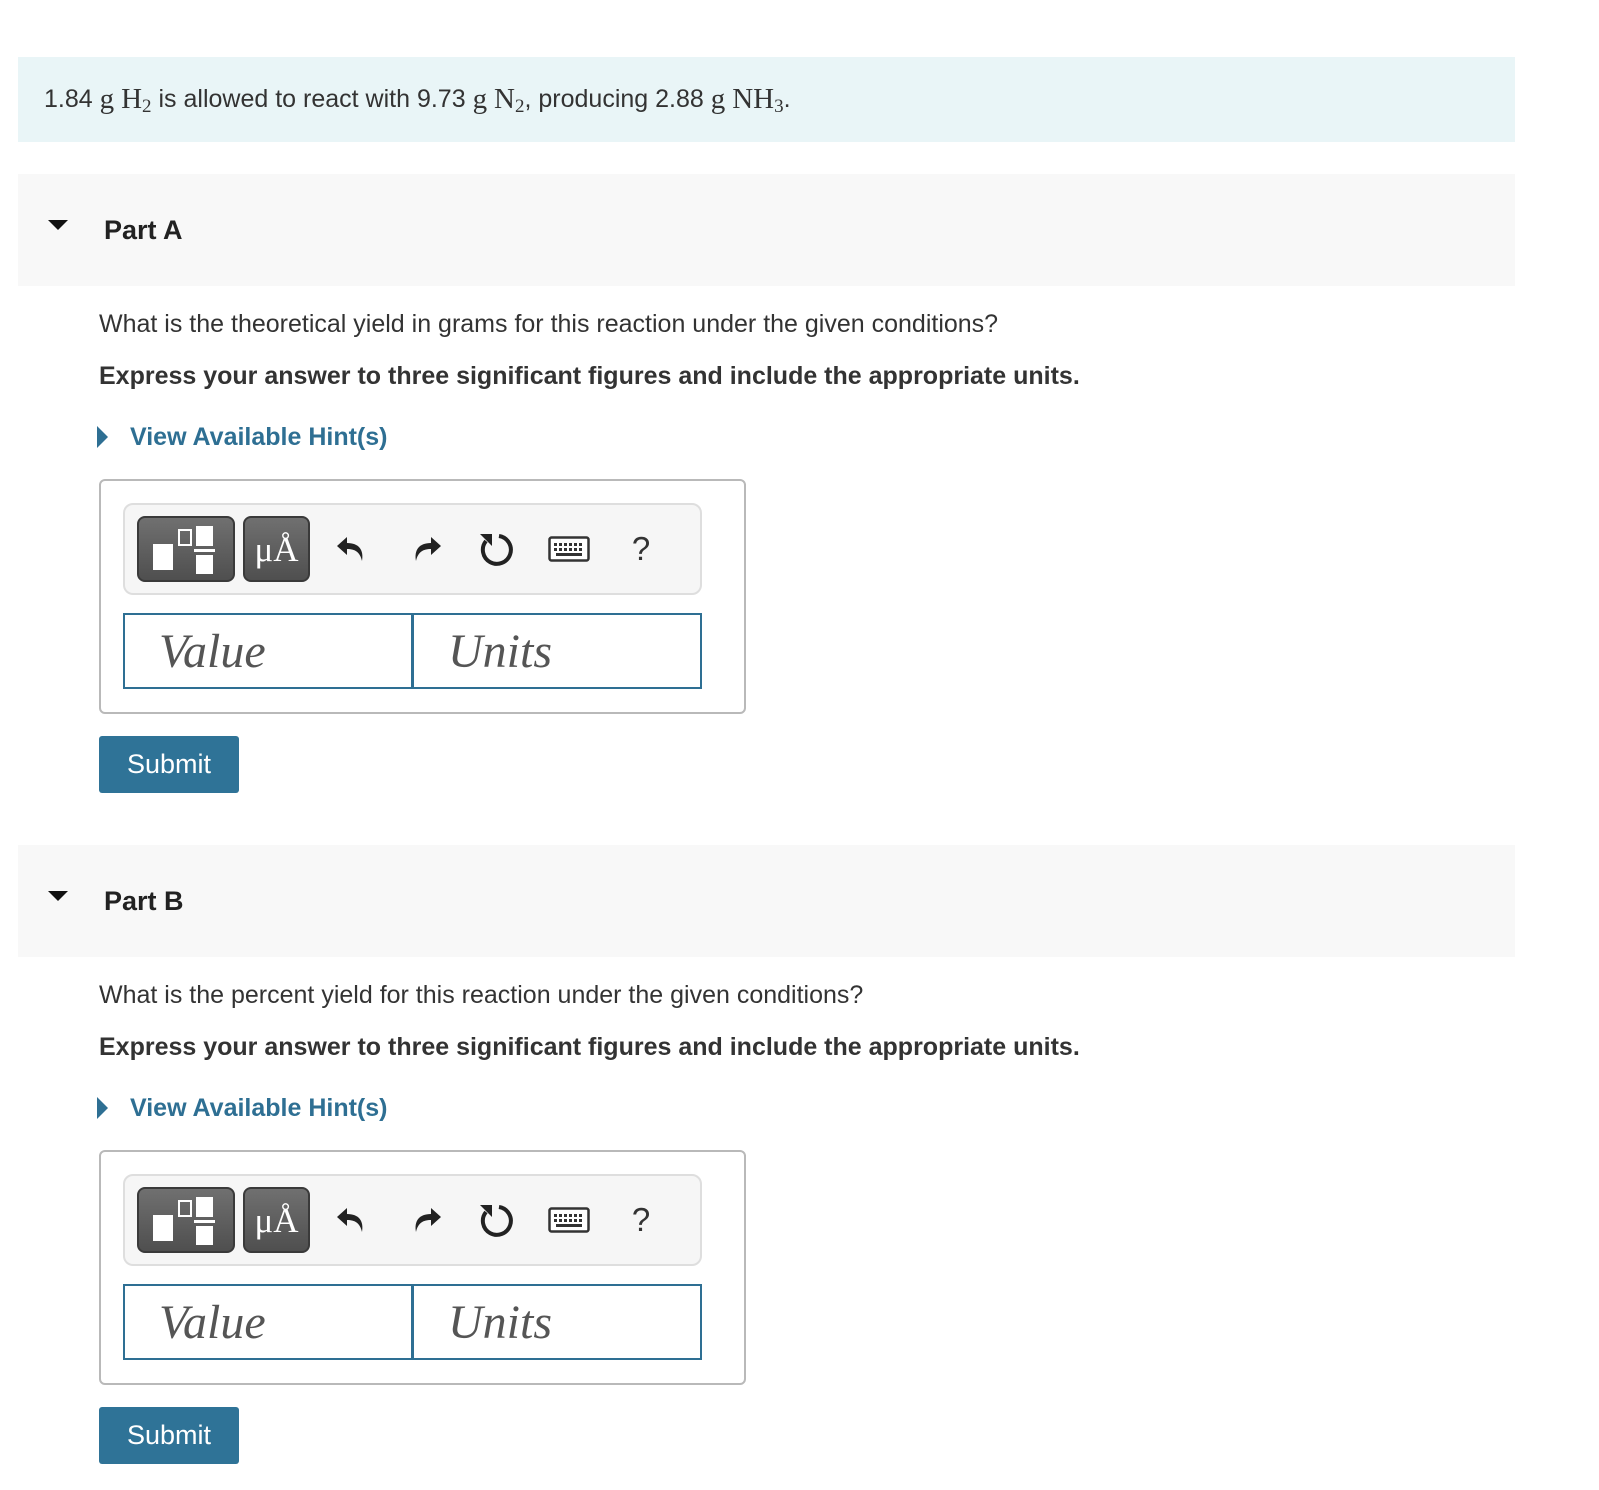 The height and width of the screenshot is (1490, 1599). What do you see at coordinates (787, 99) in the screenshot?
I see `problem-period: .` at bounding box center [787, 99].